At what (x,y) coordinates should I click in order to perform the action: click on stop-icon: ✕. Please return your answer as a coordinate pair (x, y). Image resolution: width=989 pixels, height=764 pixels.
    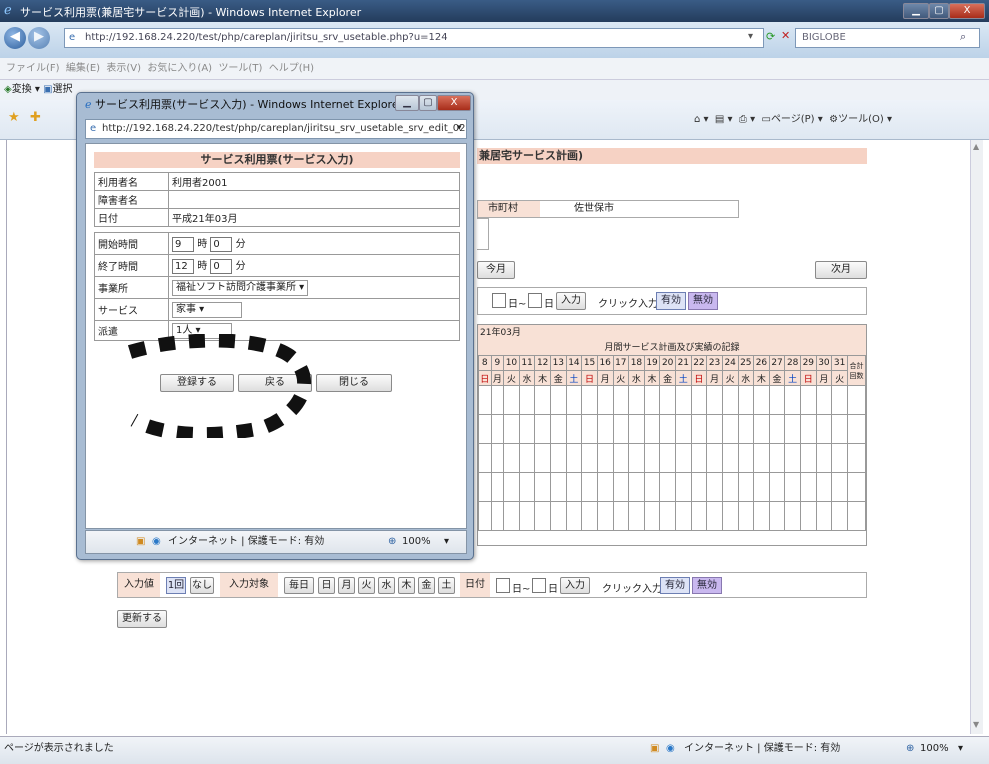
    Looking at the image, I should click on (785, 35).